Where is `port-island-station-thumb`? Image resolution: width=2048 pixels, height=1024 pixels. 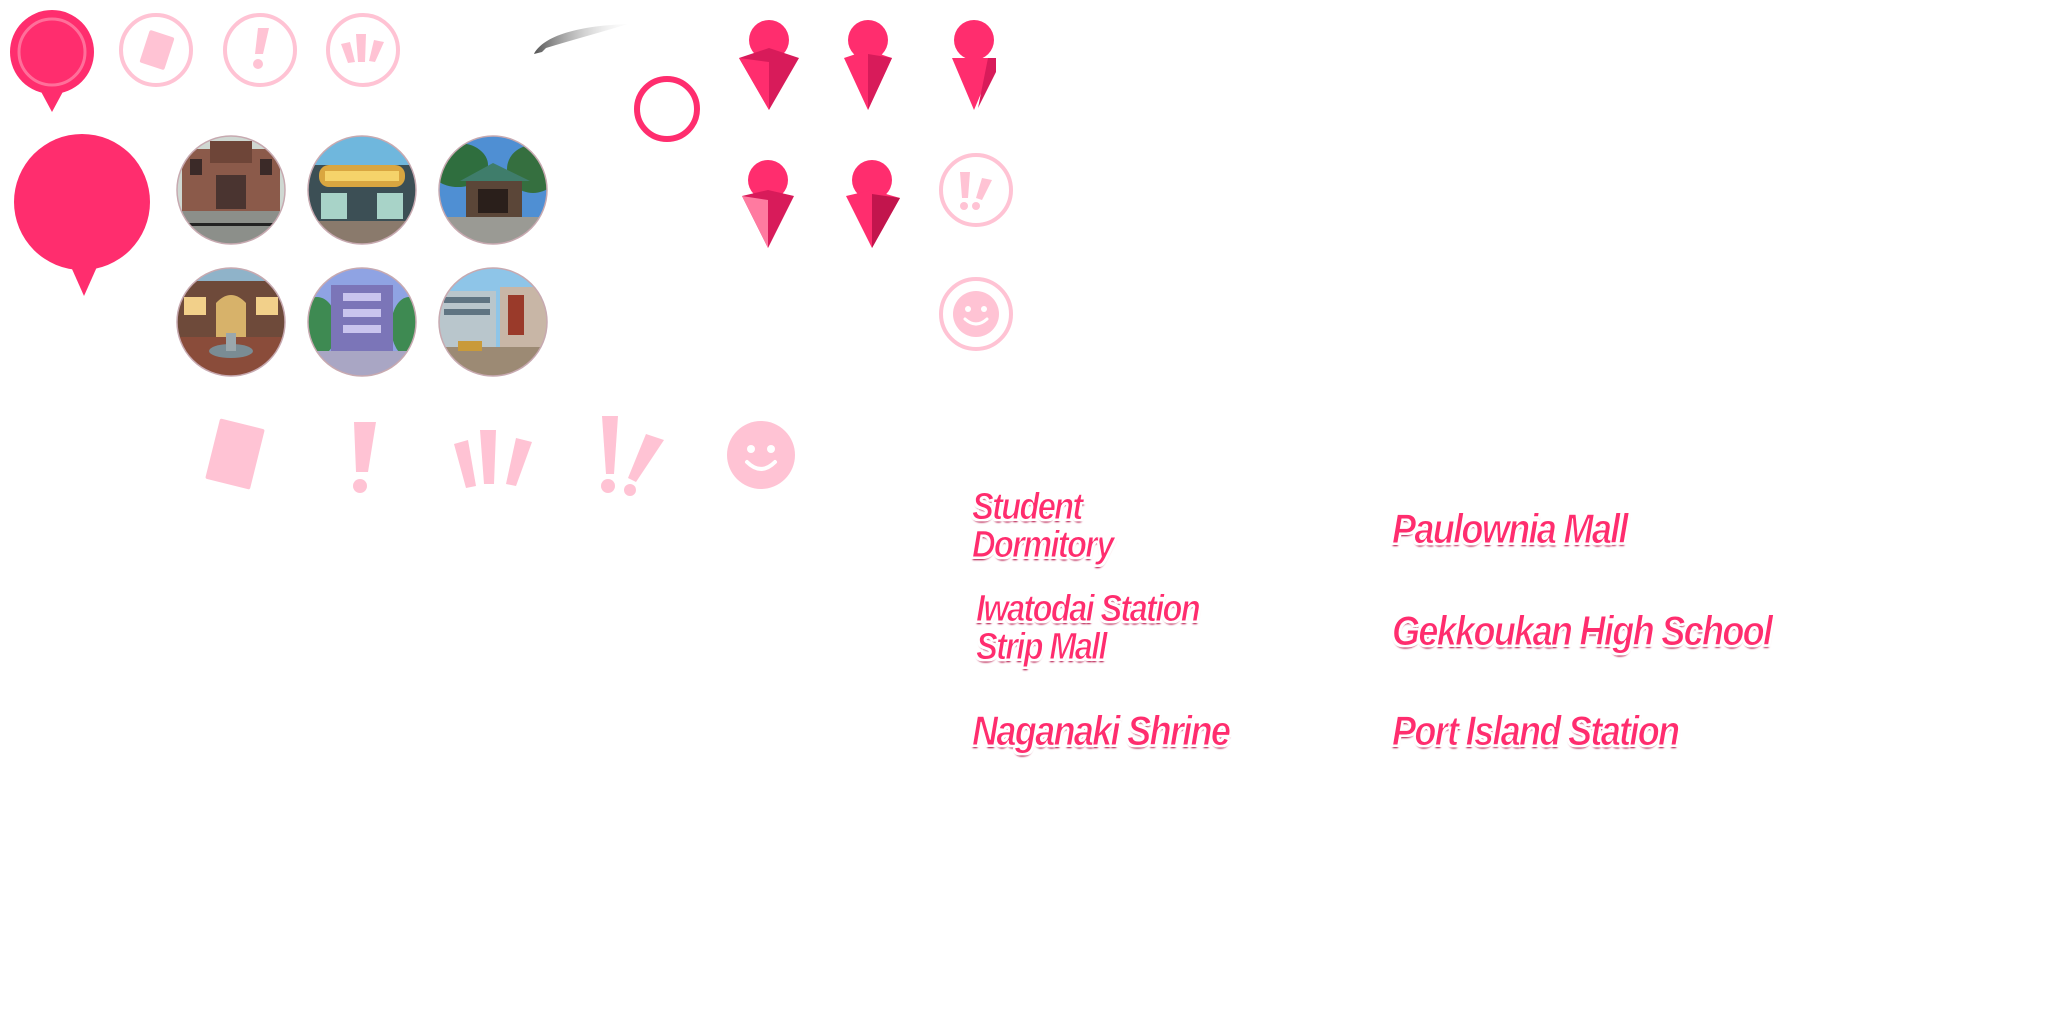
port-island-station-thumb is located at coordinates (493, 322).